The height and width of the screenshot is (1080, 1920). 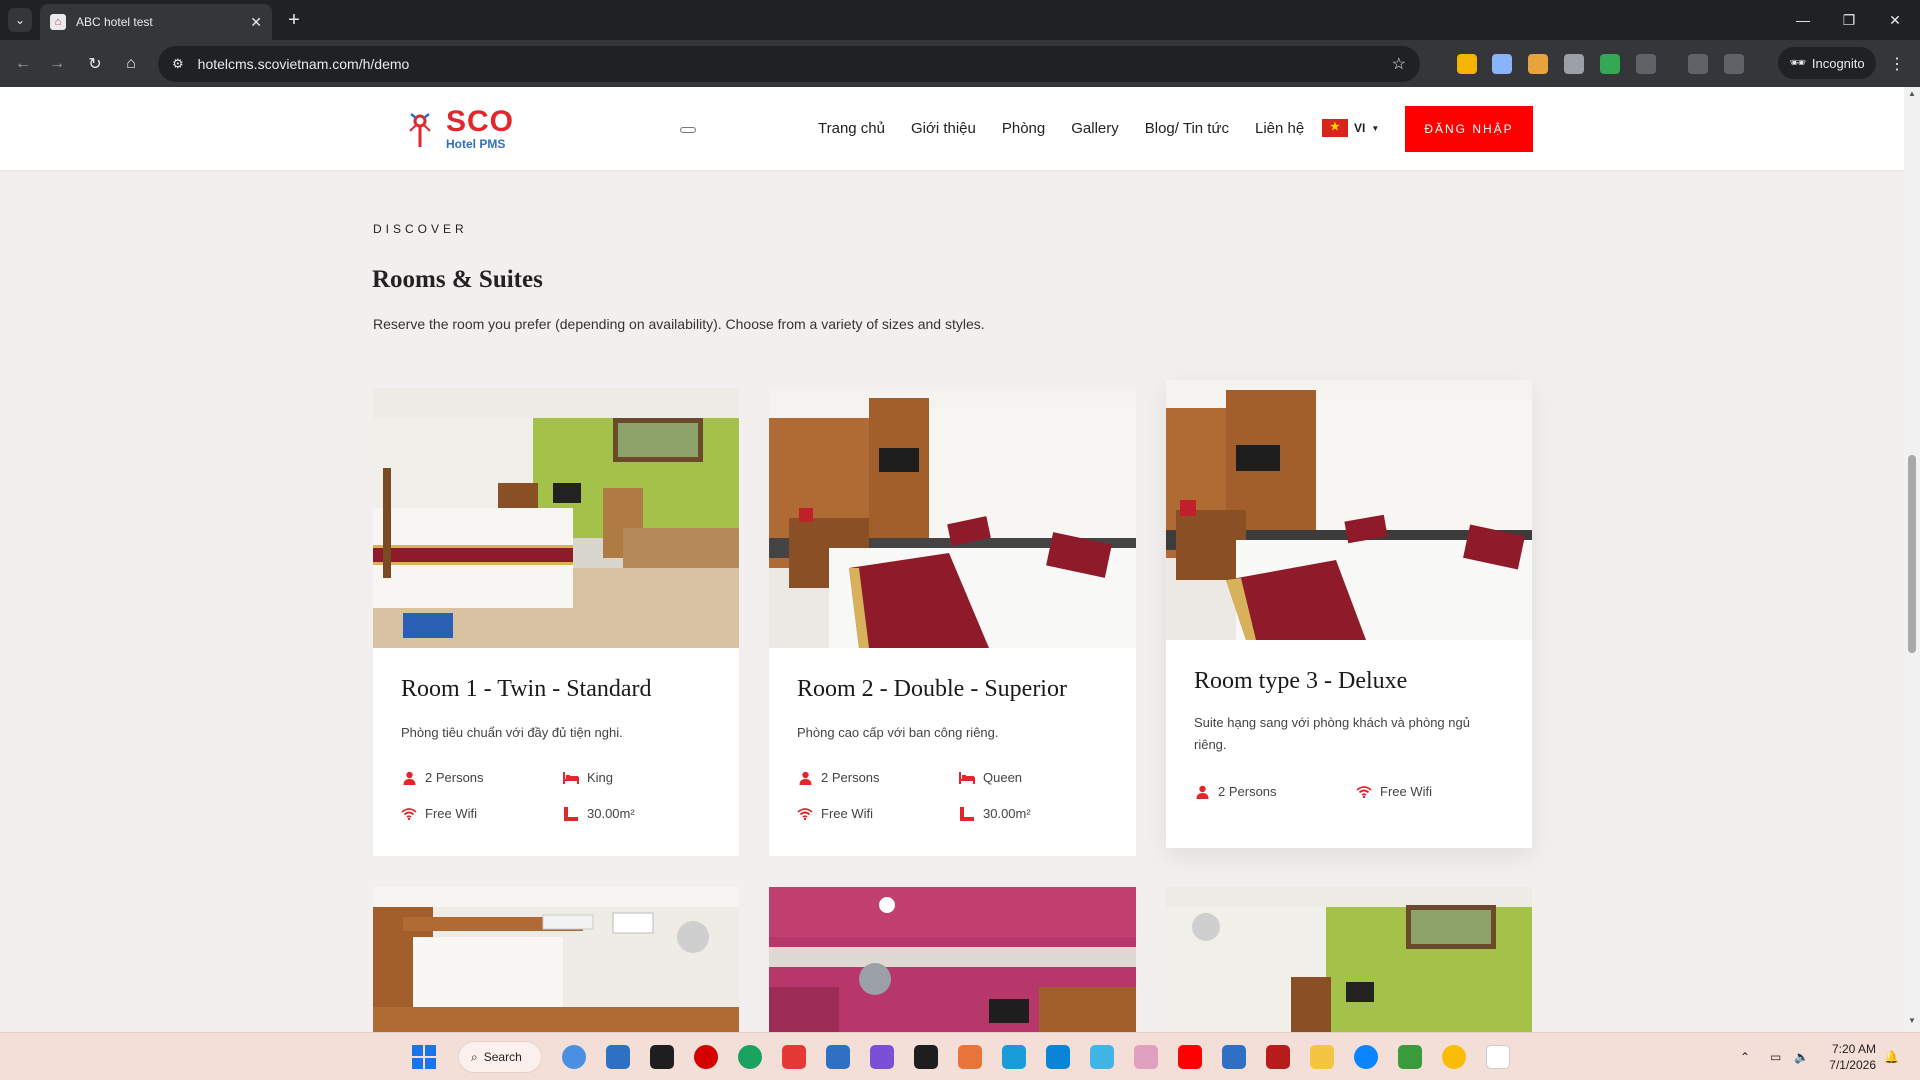 I want to click on camera-extension-icon, so click(x=1574, y=64).